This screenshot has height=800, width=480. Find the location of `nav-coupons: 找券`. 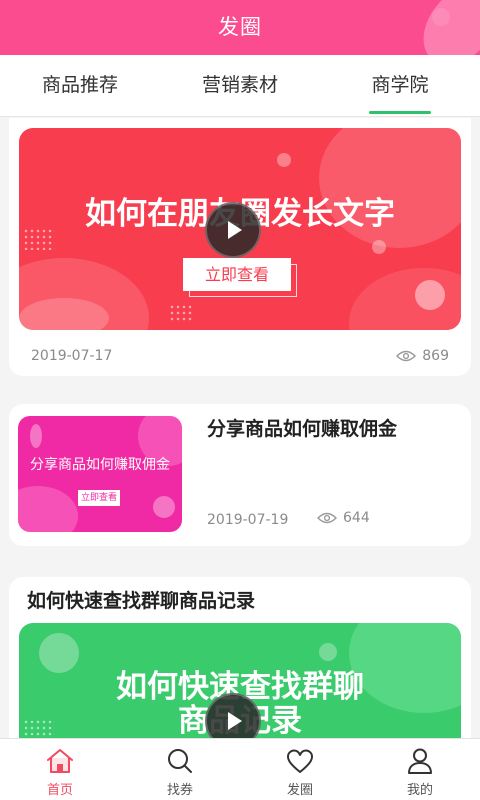

nav-coupons: 找券 is located at coordinates (180, 769).